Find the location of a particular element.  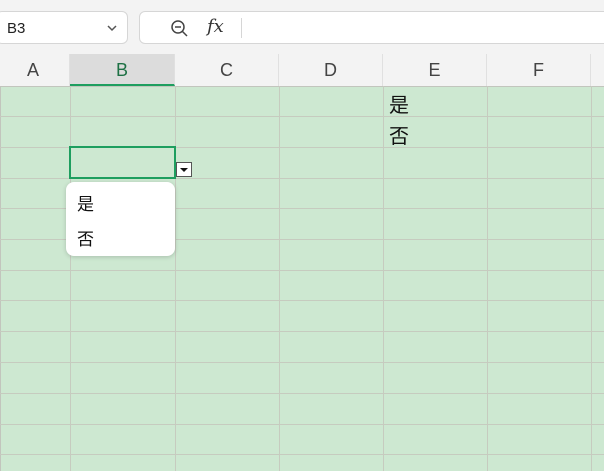

column-headers: A B C D E F is located at coordinates (302, 70).